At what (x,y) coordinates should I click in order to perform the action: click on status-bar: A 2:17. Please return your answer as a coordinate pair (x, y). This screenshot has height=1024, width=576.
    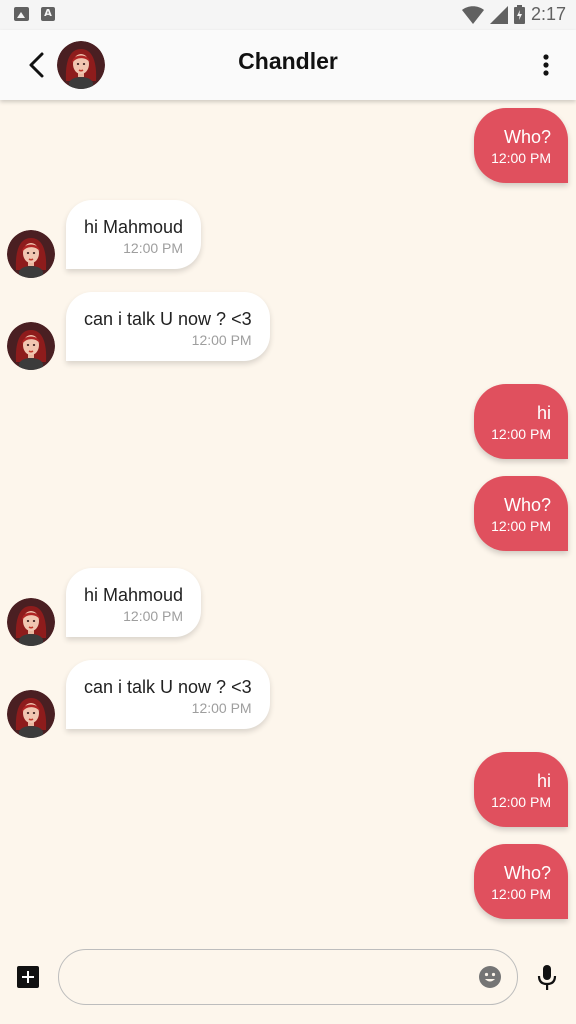
    Looking at the image, I should click on (288, 15).